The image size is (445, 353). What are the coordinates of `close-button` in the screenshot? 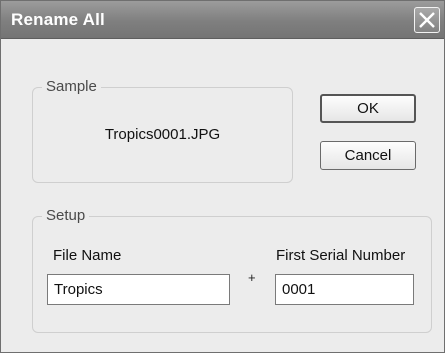 It's located at (427, 20).